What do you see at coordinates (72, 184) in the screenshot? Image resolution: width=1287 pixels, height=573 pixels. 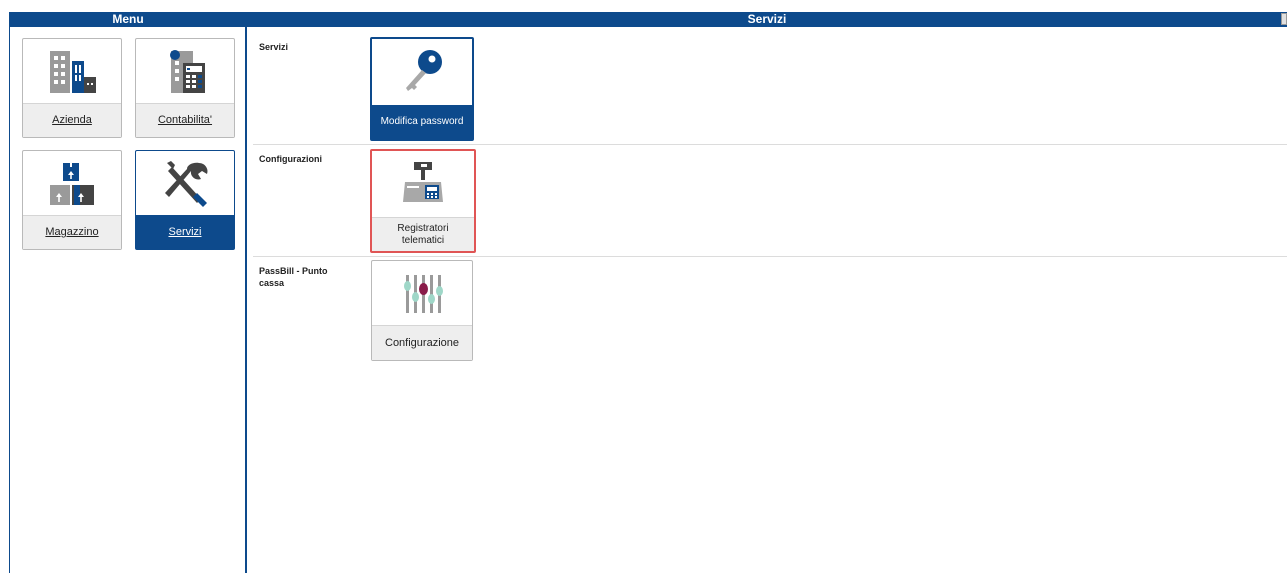 I see `boxes-icon` at bounding box center [72, 184].